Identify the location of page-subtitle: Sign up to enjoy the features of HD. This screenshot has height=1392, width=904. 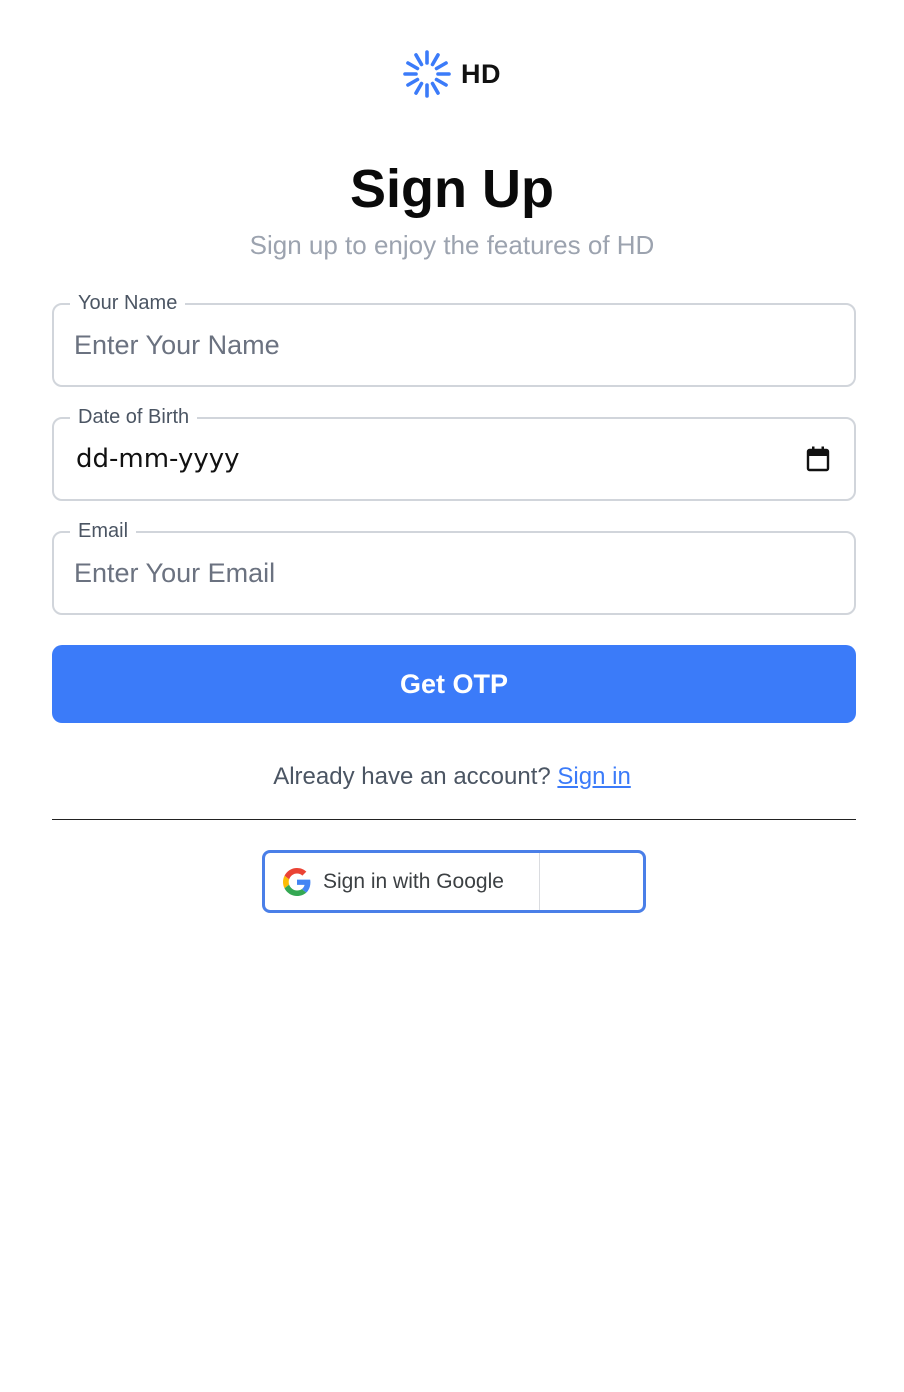
(452, 245).